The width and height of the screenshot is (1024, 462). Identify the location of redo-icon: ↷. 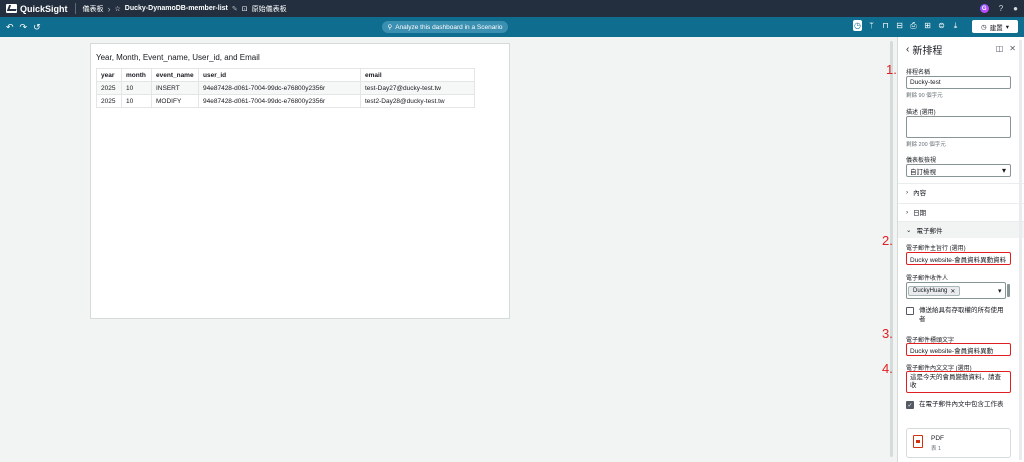
(24, 27).